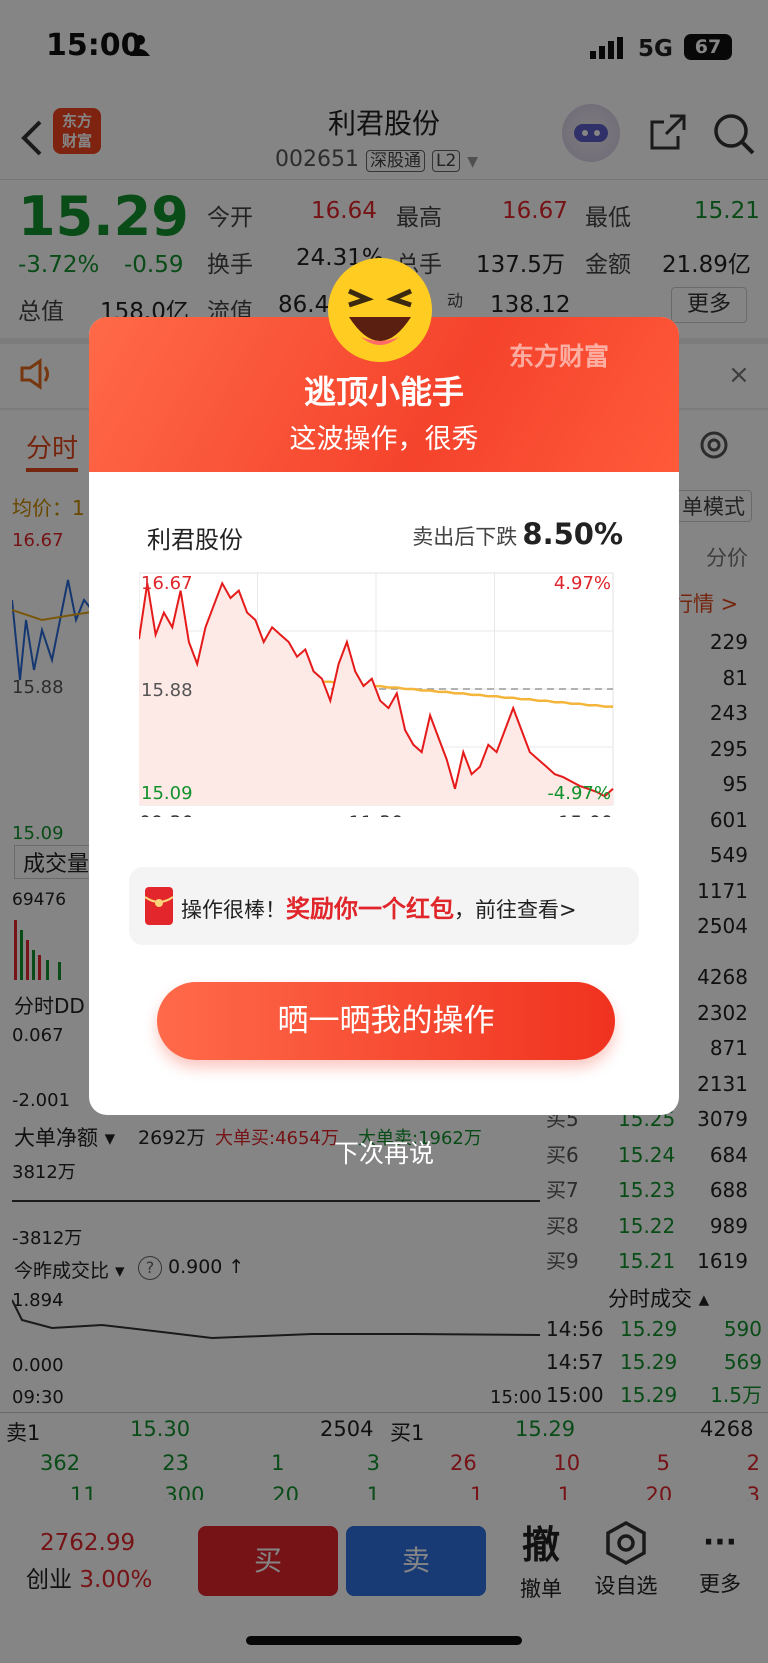 The image size is (768, 1663). I want to click on reward-prefix: 操作很棒！, so click(233, 910).